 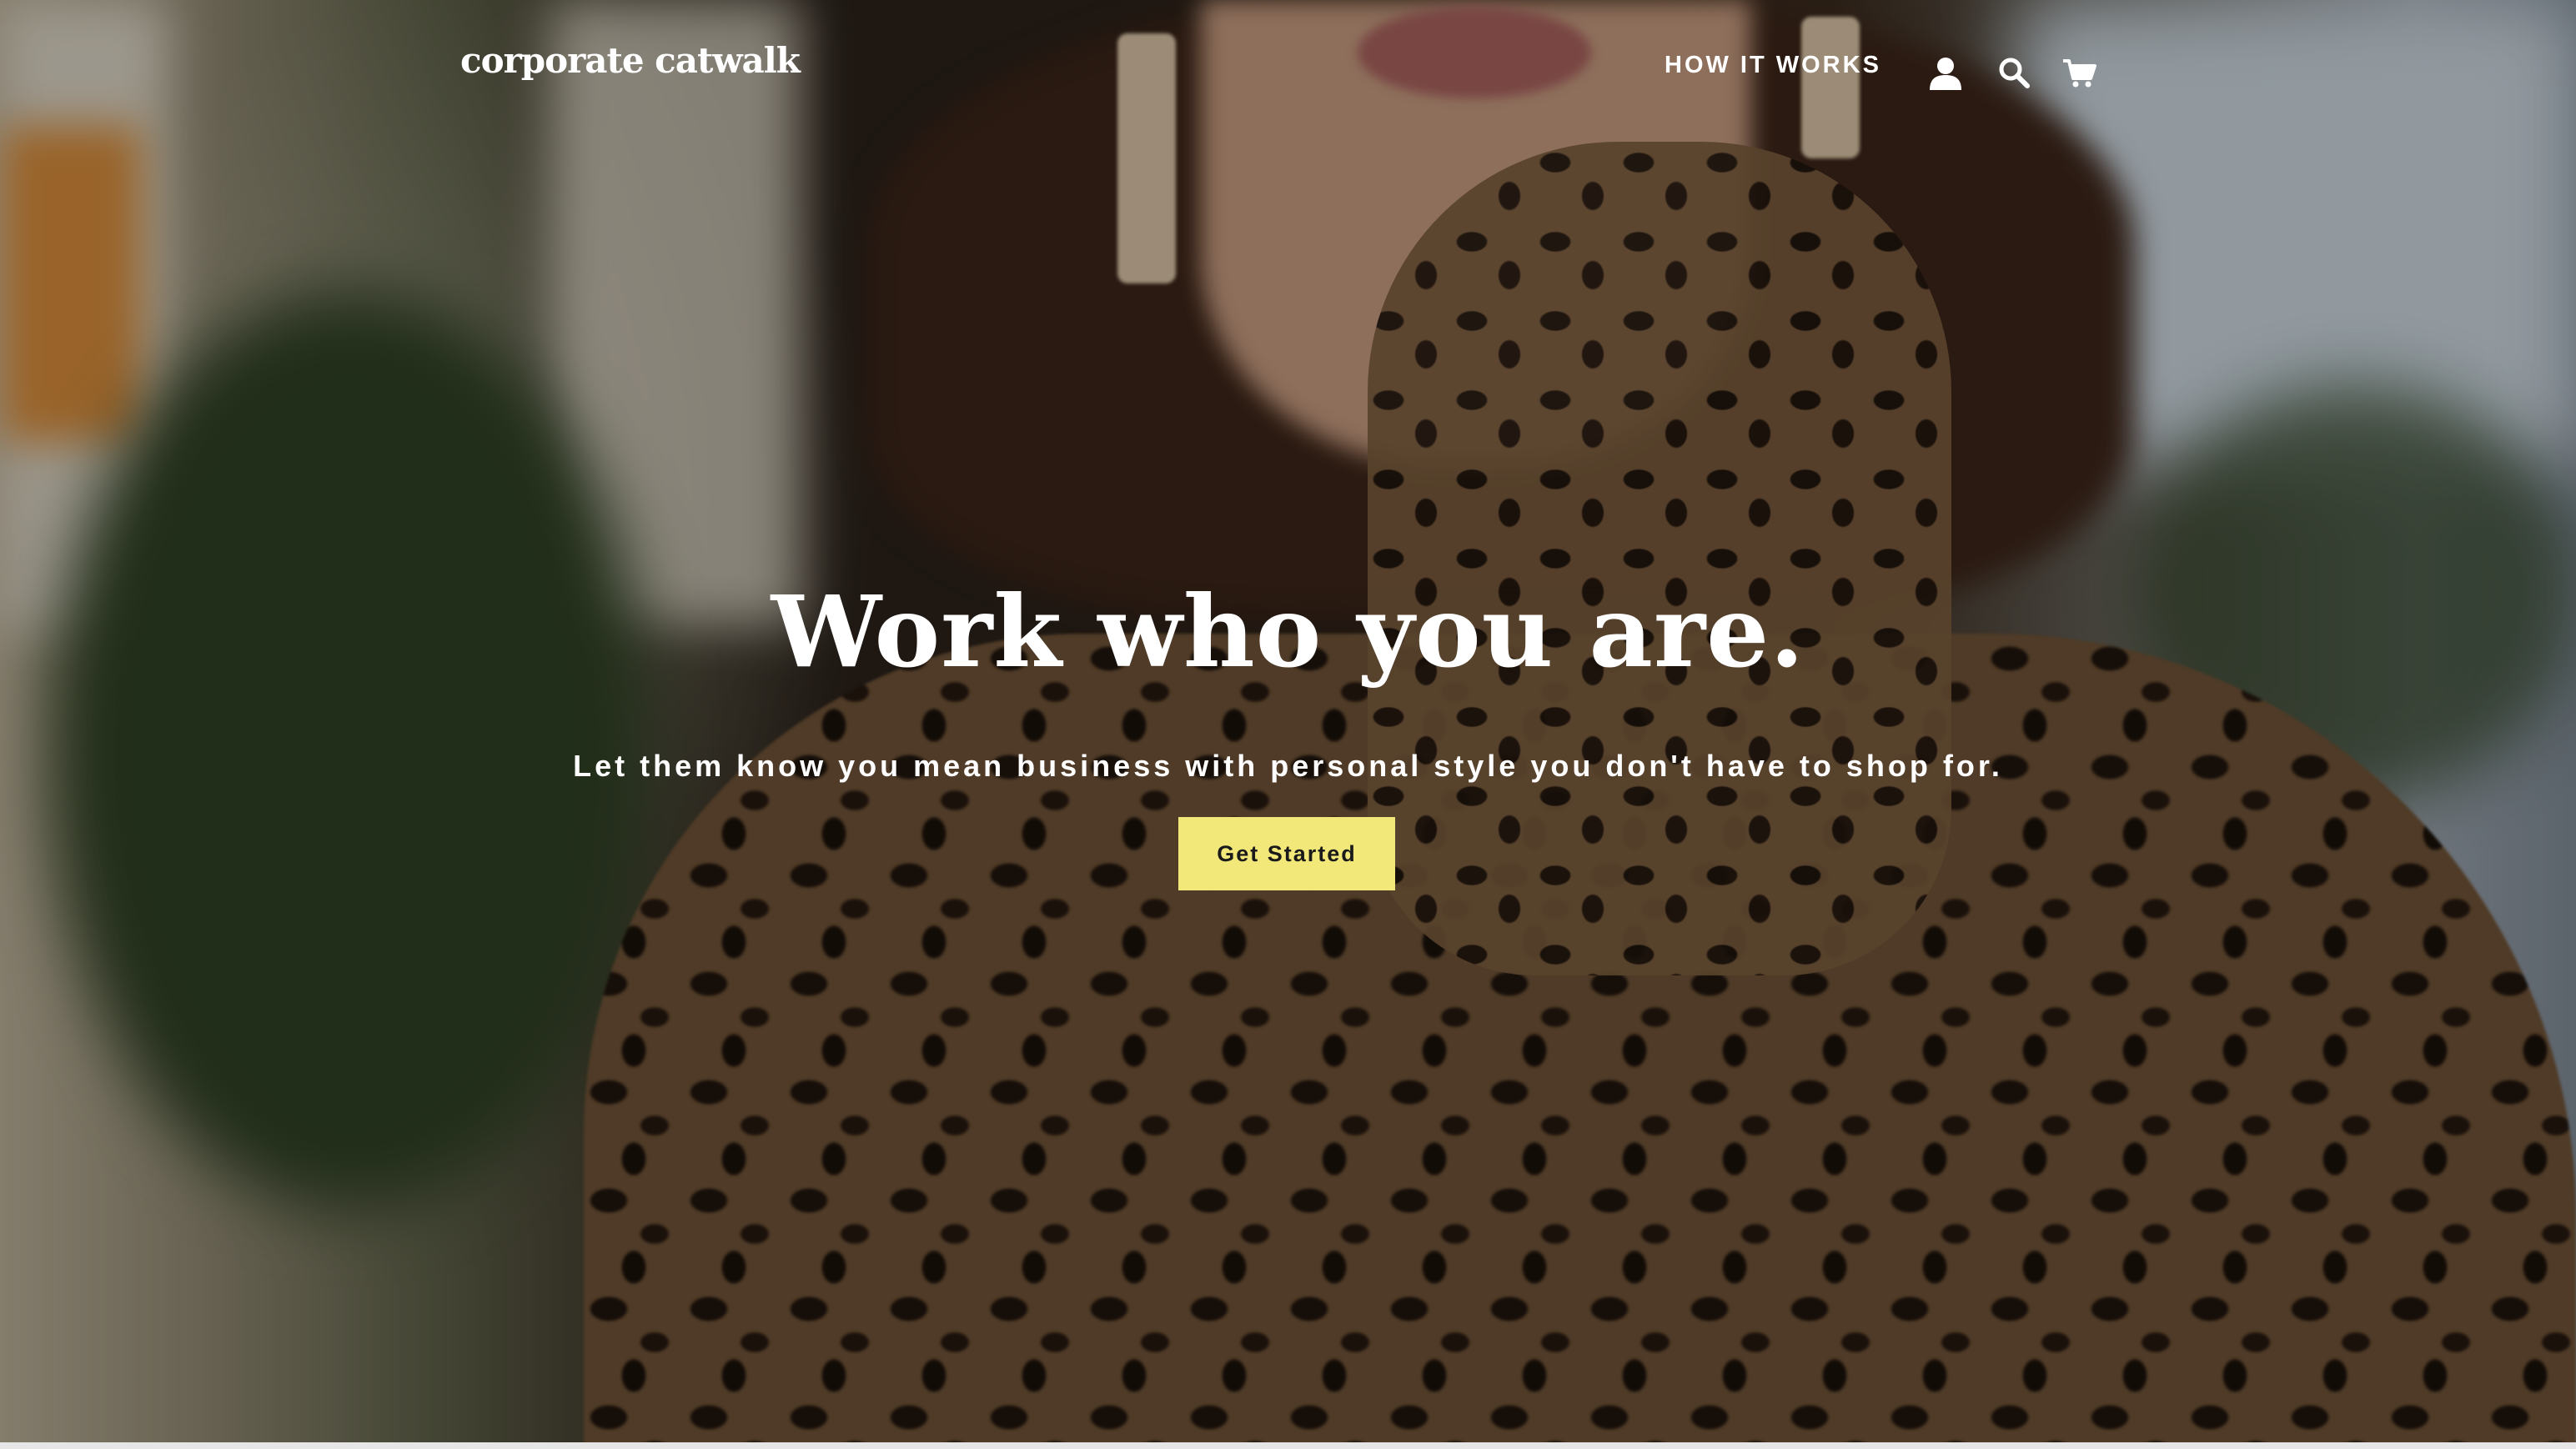 What do you see at coordinates (1945, 74) in the screenshot?
I see `account-icon` at bounding box center [1945, 74].